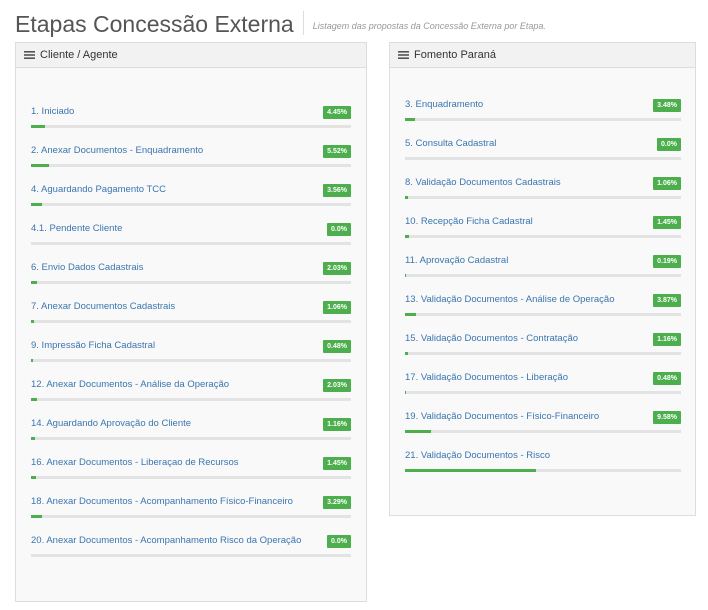 The width and height of the screenshot is (708, 610). Describe the element at coordinates (667, 417) in the screenshot. I see `percent-badge: 9.58%` at that location.